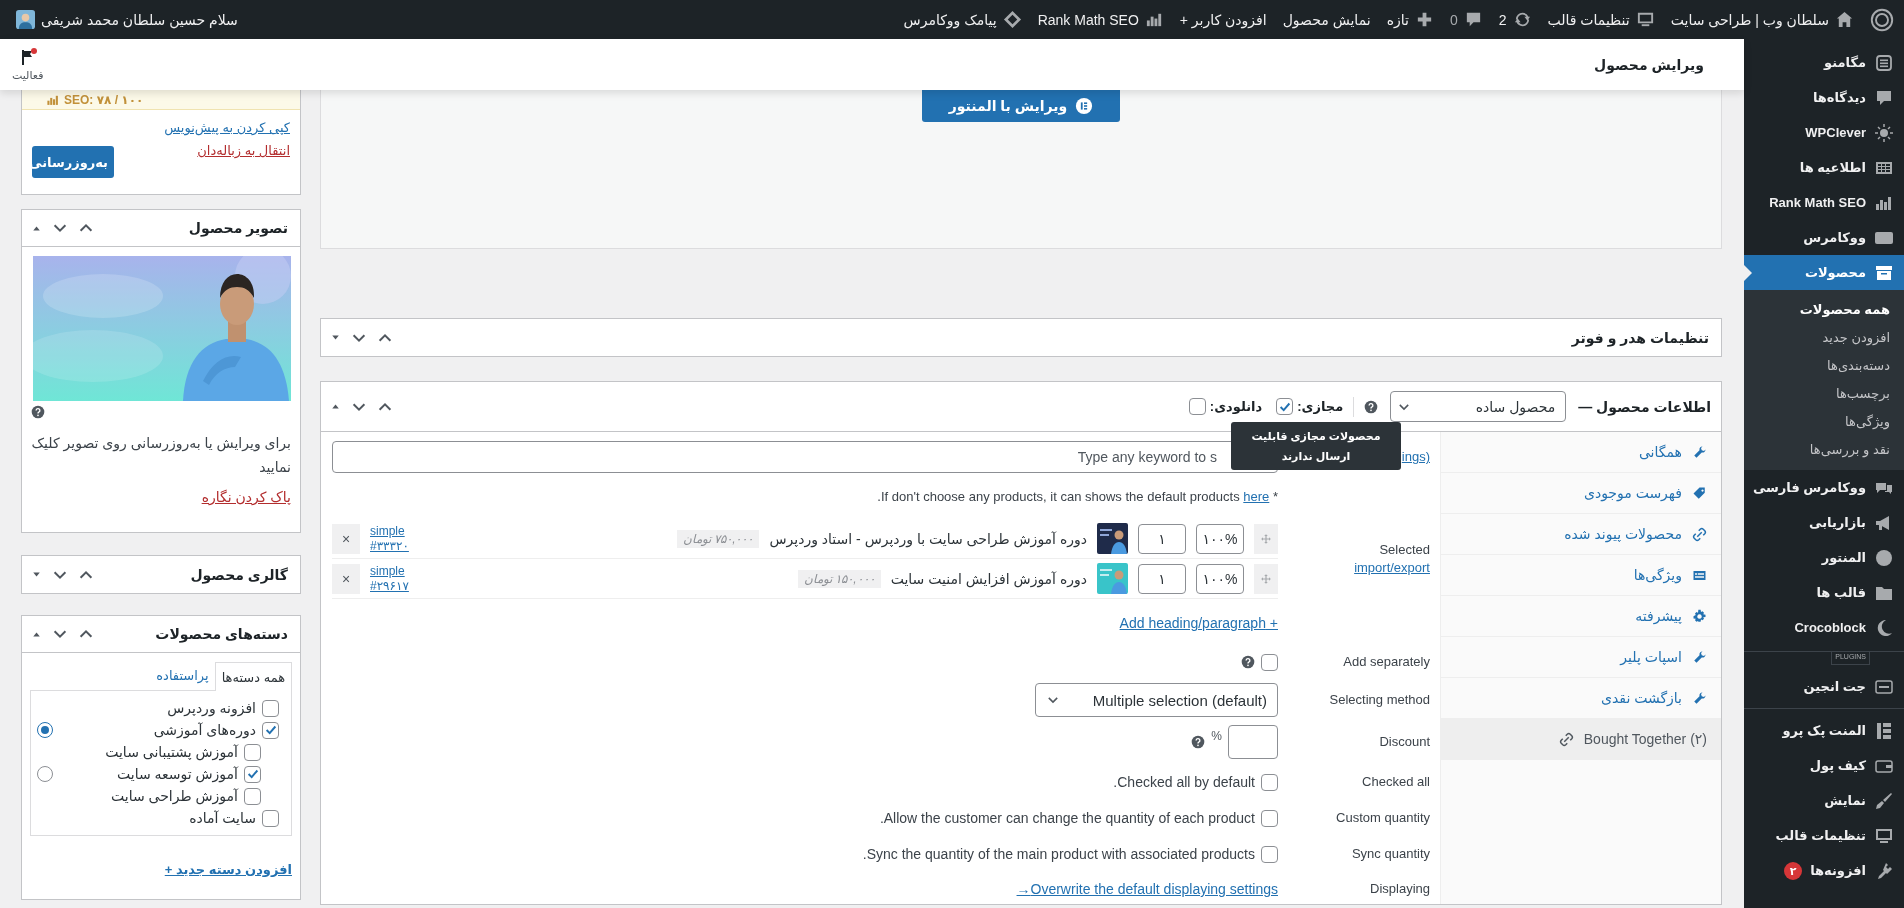 The image size is (1904, 908). What do you see at coordinates (1515, 19) in the screenshot?
I see `toolbar-link: 2` at bounding box center [1515, 19].